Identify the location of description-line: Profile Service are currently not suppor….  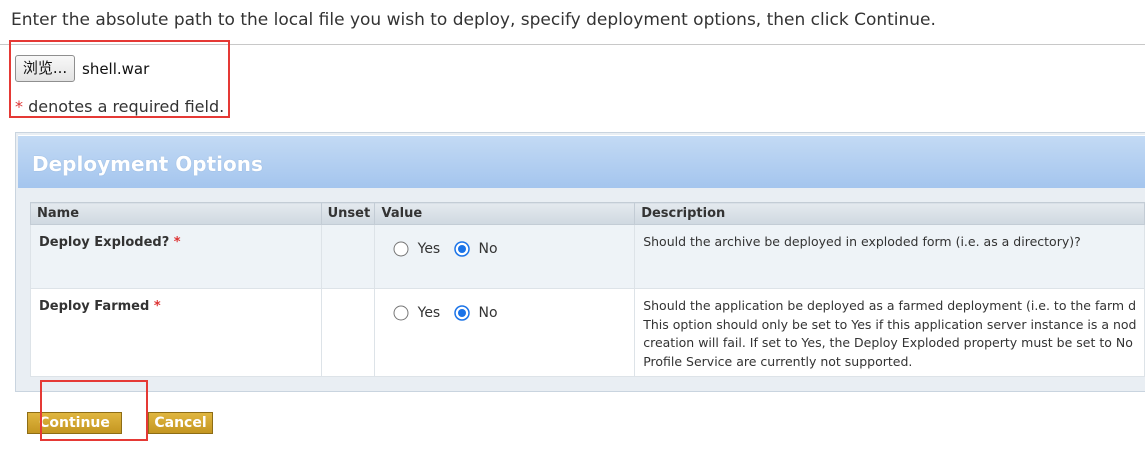
(778, 361).